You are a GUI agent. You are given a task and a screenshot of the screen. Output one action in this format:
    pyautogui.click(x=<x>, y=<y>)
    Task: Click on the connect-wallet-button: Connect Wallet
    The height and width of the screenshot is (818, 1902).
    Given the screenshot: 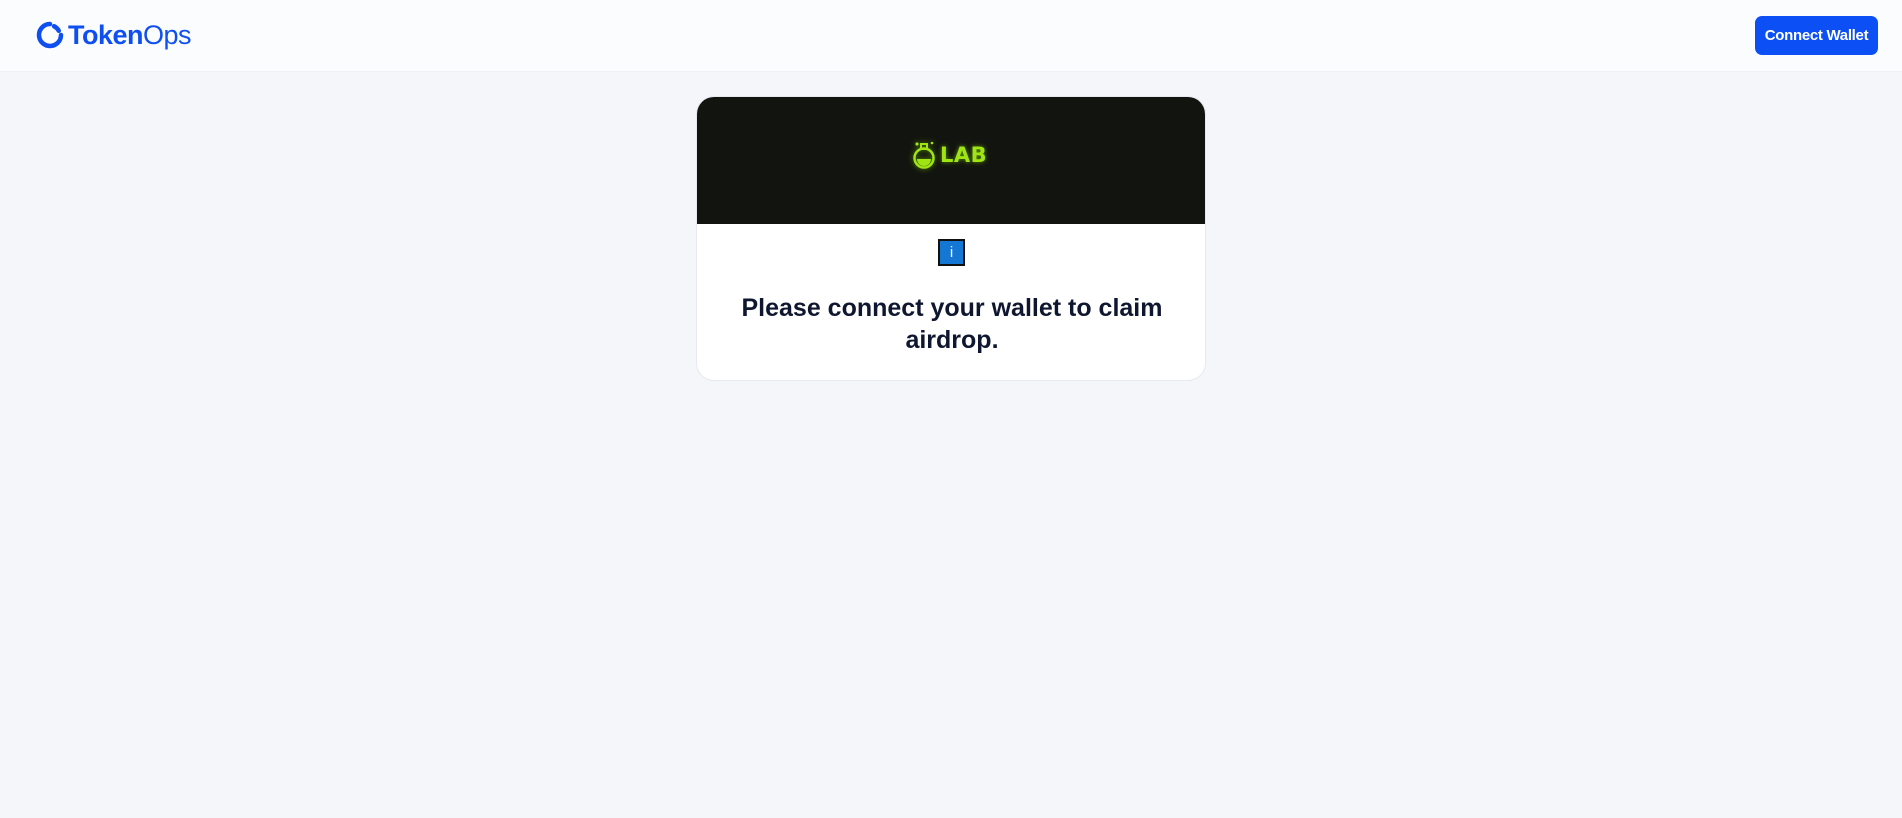 What is the action you would take?
    pyautogui.click(x=1816, y=35)
    